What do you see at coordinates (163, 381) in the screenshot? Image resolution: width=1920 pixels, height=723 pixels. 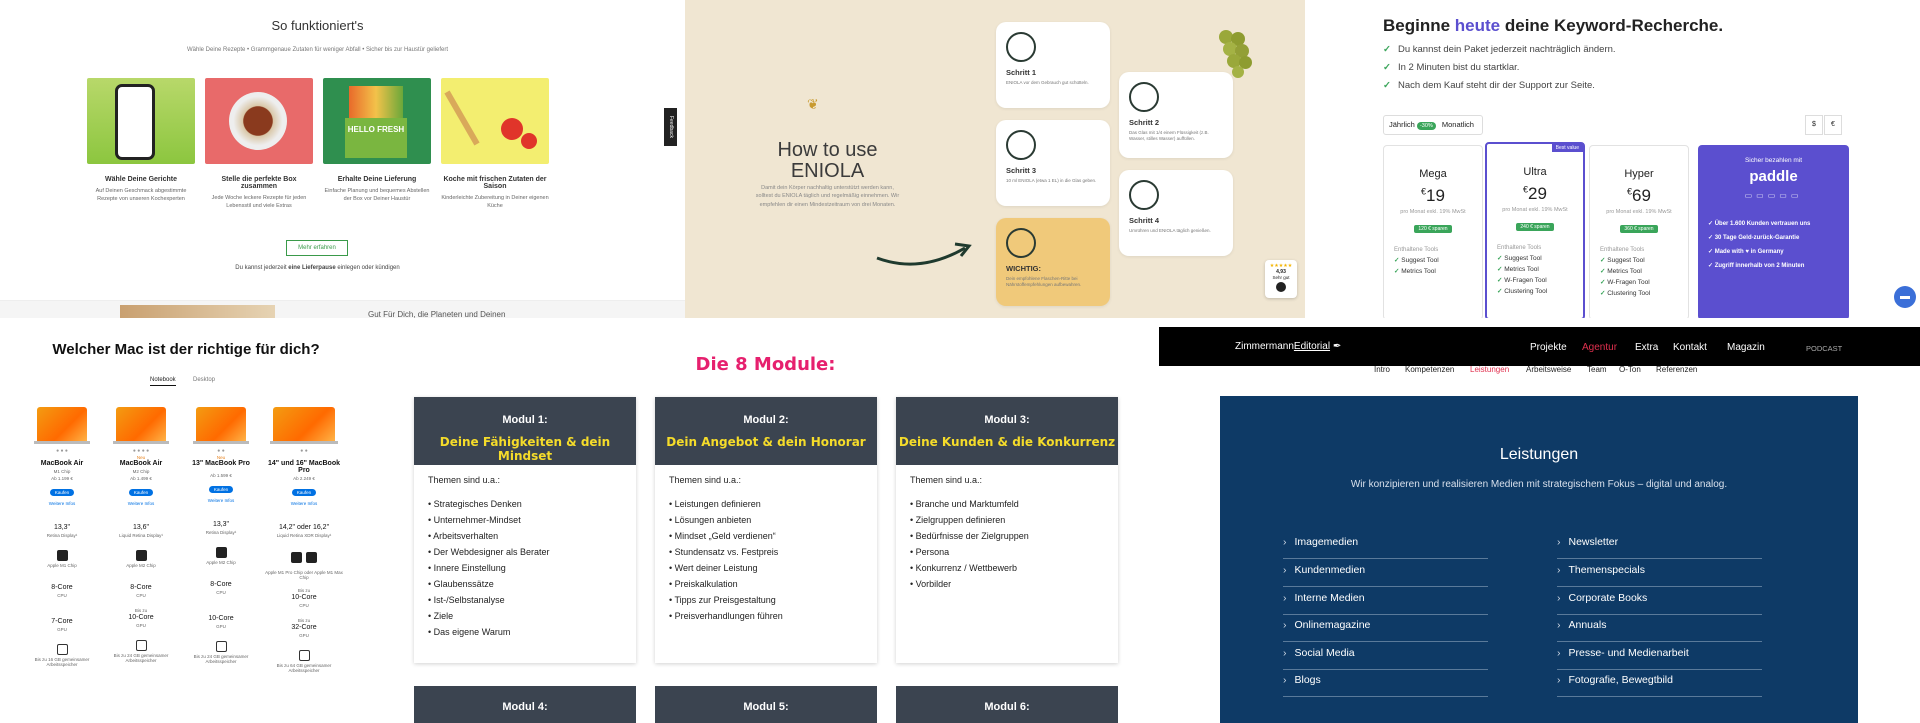 I see `tab-notebook: Notebook` at bounding box center [163, 381].